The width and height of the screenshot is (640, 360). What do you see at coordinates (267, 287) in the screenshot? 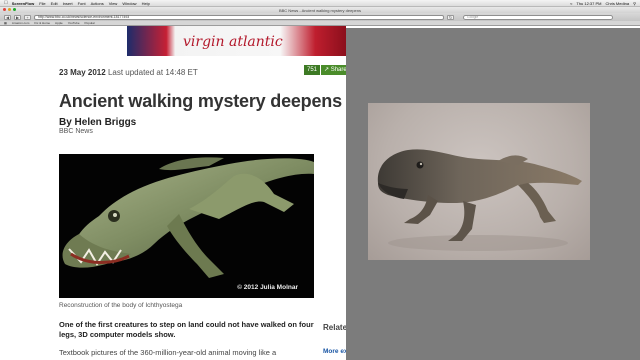
I see `photo-credit: © 2012 Julia Molnar` at bounding box center [267, 287].